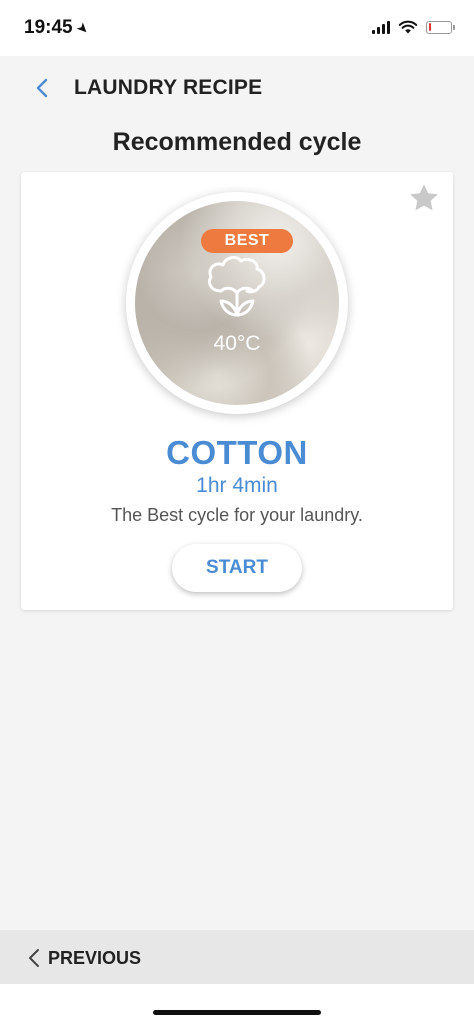 This screenshot has height=1026, width=474. Describe the element at coordinates (237, 142) in the screenshot. I see `section-title: Recommended cycle` at that location.